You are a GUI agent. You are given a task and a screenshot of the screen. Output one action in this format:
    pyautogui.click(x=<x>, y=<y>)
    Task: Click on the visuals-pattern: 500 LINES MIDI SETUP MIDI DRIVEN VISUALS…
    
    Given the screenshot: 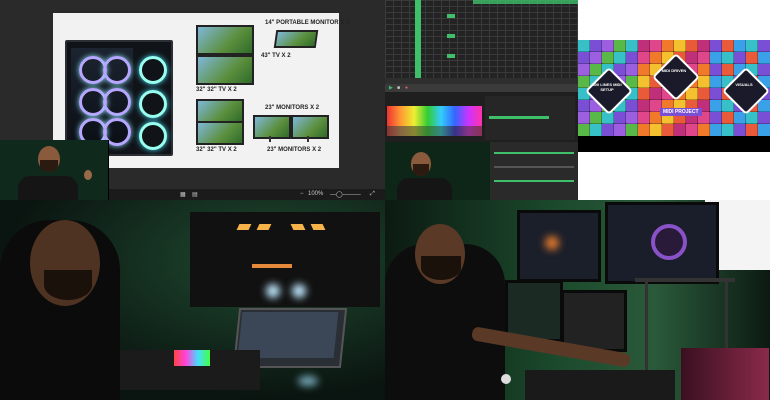 What is the action you would take?
    pyautogui.click(x=674, y=96)
    